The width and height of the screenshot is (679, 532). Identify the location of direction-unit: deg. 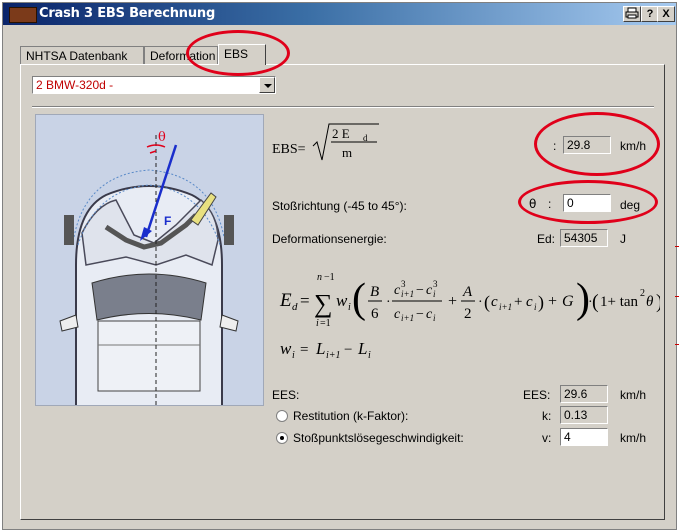
(630, 205).